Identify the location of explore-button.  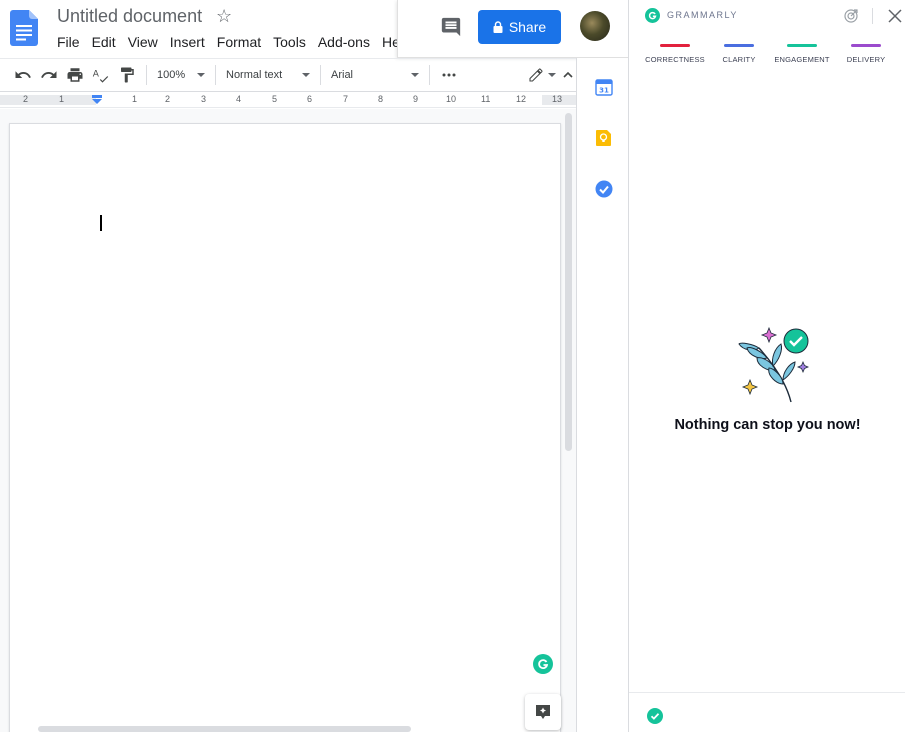
(543, 712).